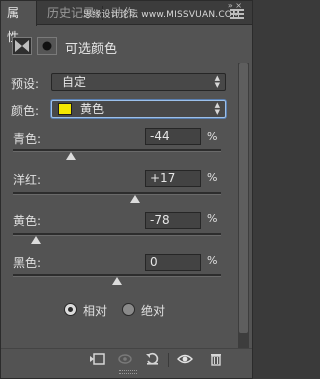  I want to click on resize-grip-icon, so click(128, 372).